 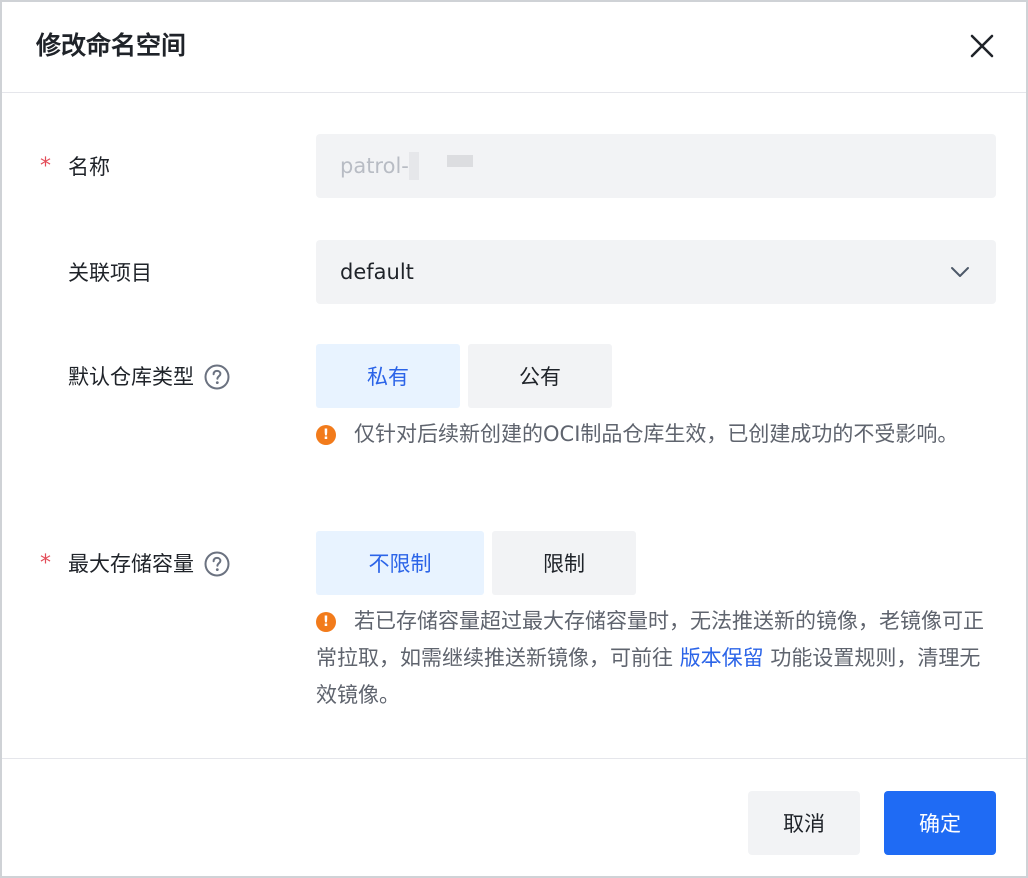 I want to click on version-retention-link: 版本保留, so click(x=722, y=658).